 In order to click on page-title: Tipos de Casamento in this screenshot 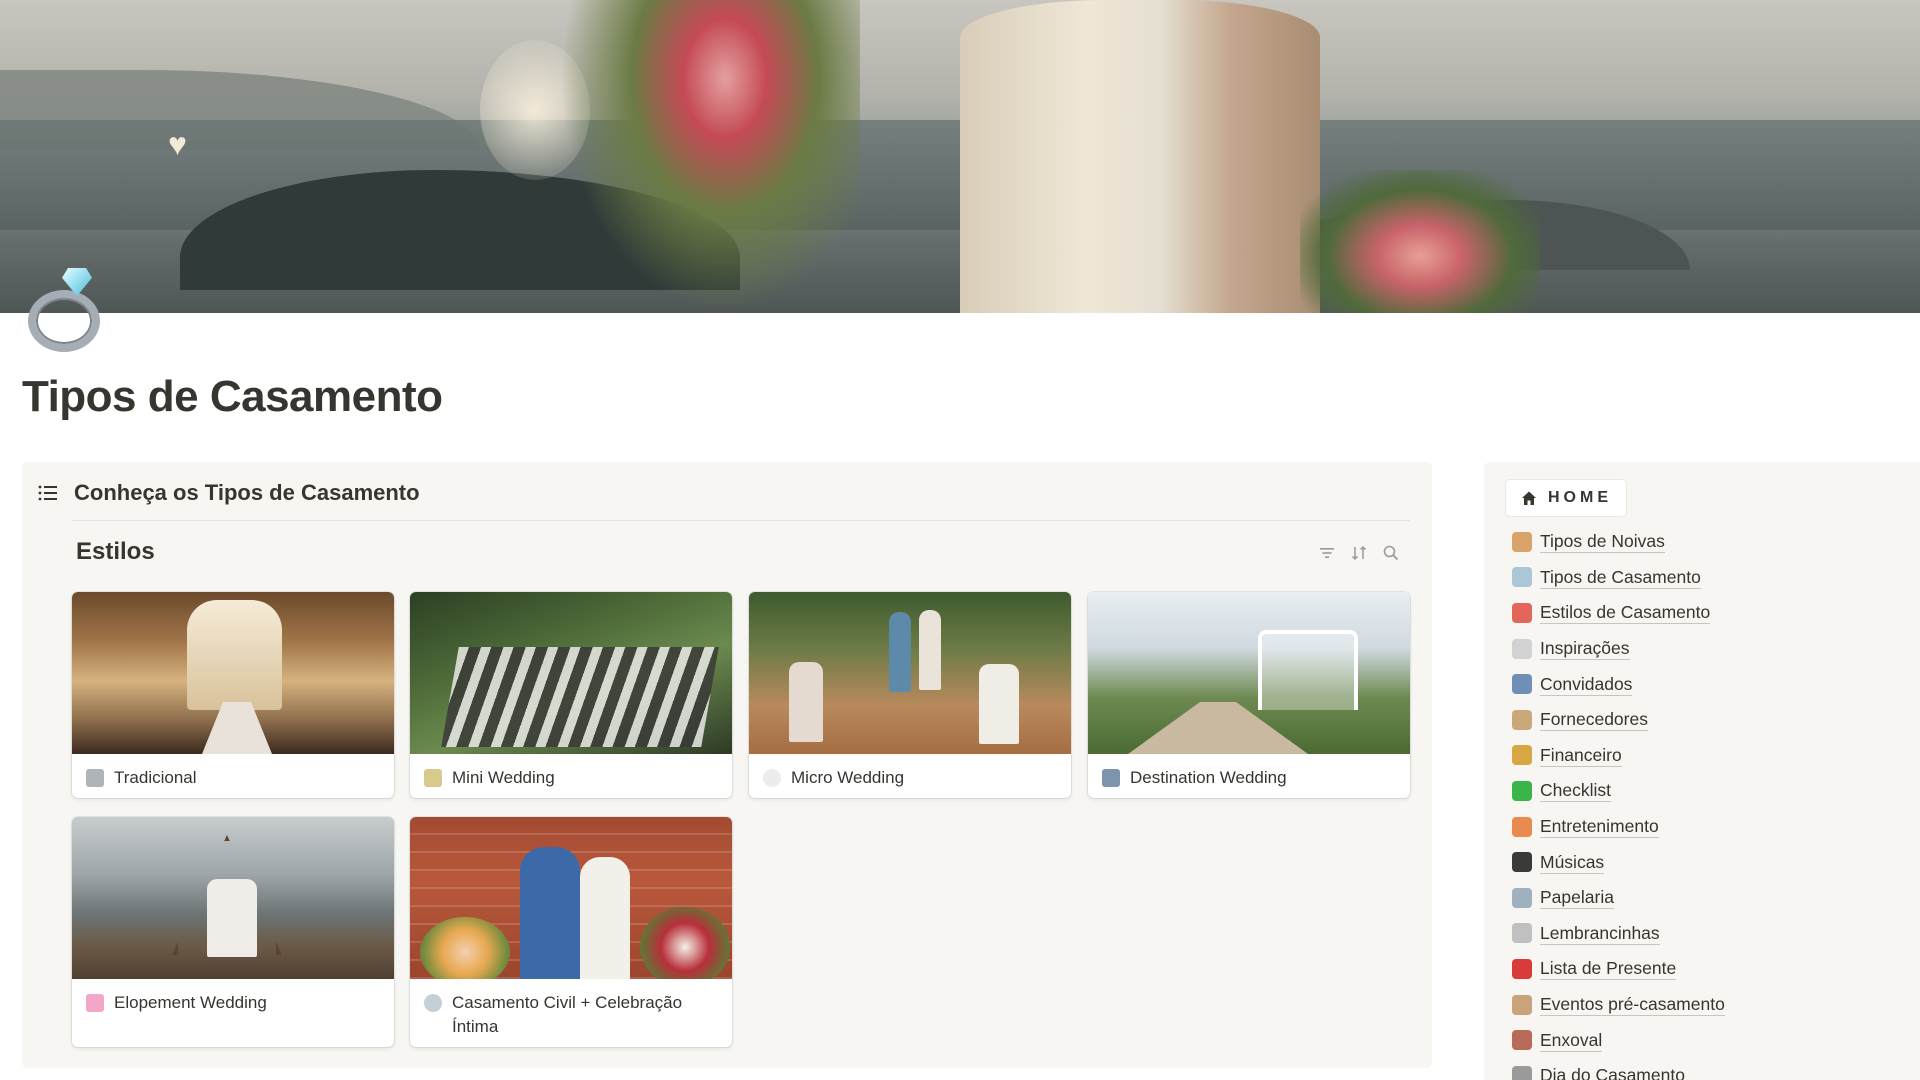, I will do `click(232, 396)`.